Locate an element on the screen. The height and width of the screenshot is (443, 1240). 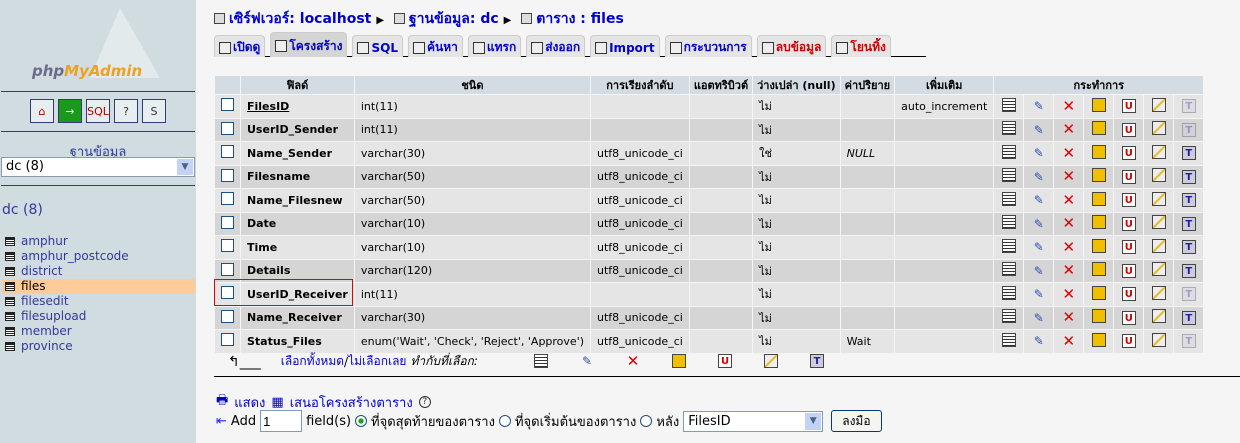
phpmyadmin-logo: phpMyAdmin is located at coordinates (98, 45).